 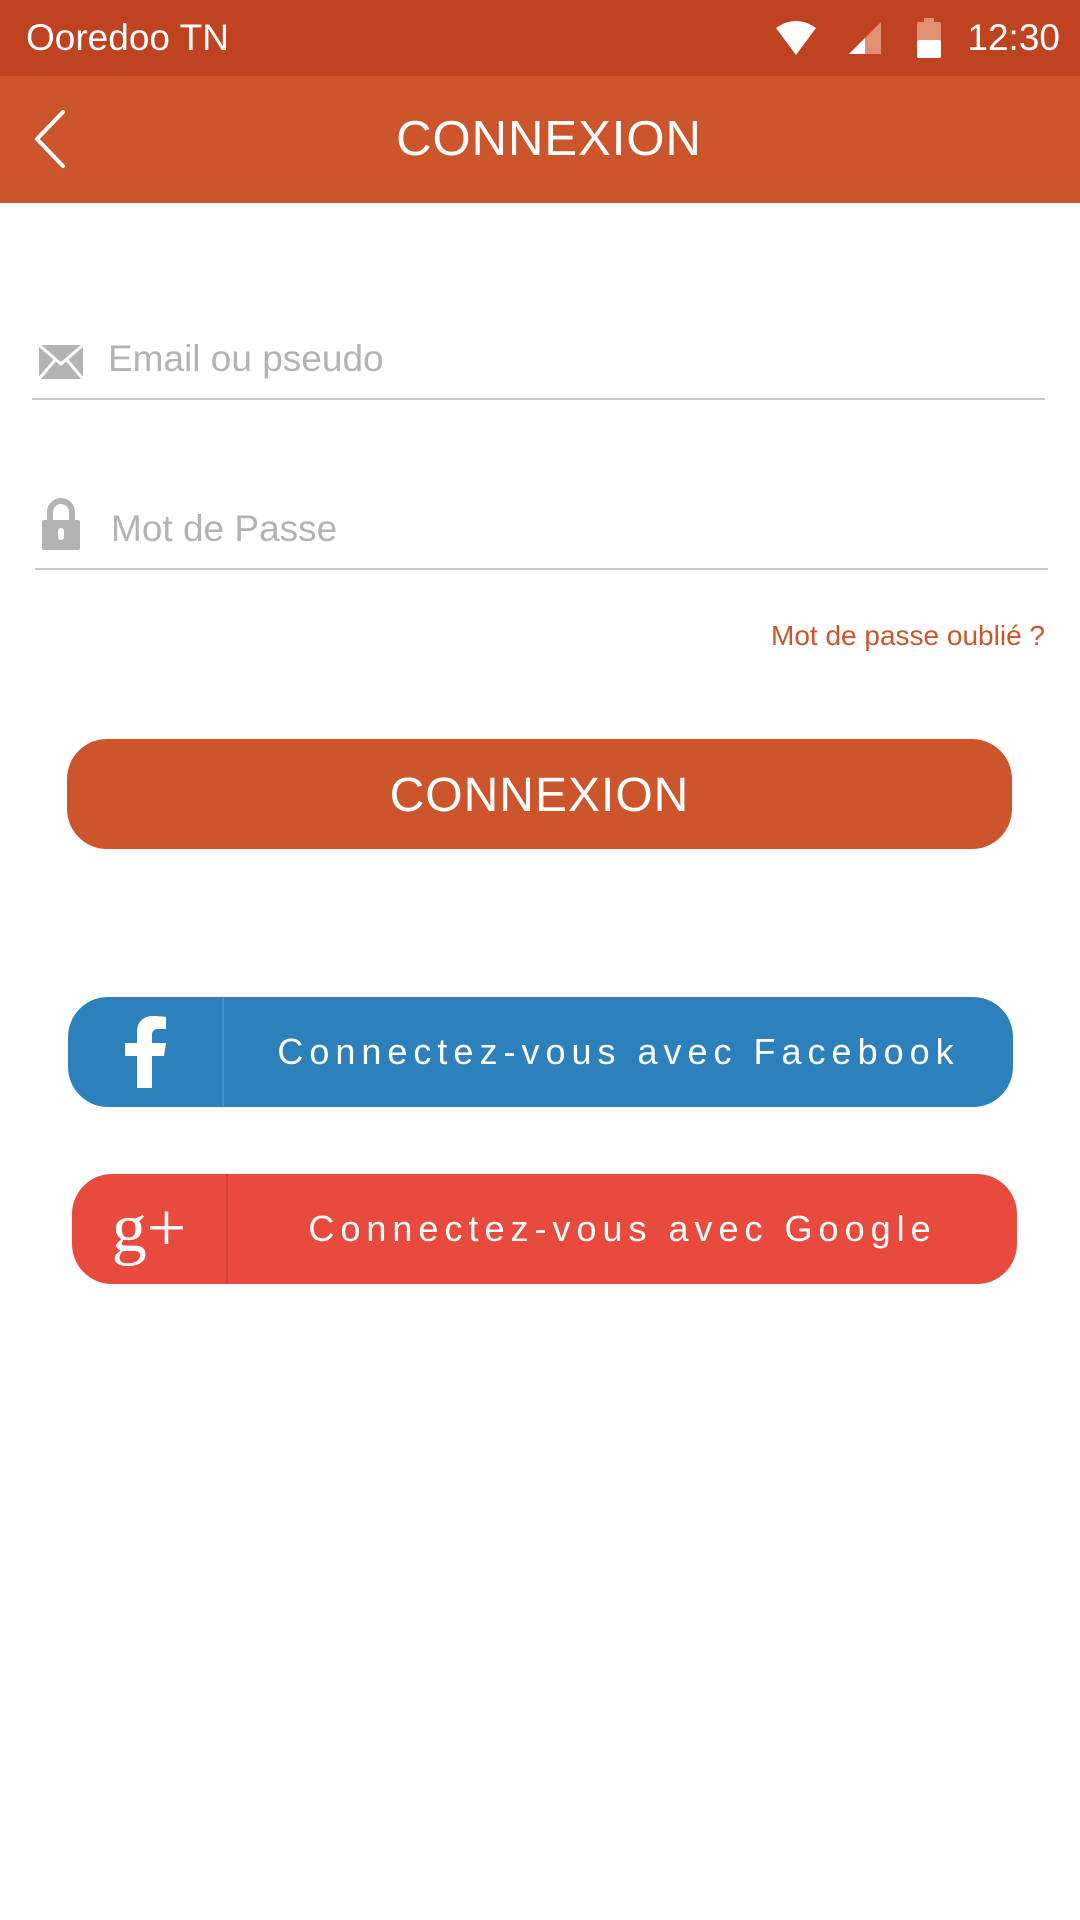 What do you see at coordinates (127, 37) in the screenshot?
I see `carrier-name: Ooredoo TN` at bounding box center [127, 37].